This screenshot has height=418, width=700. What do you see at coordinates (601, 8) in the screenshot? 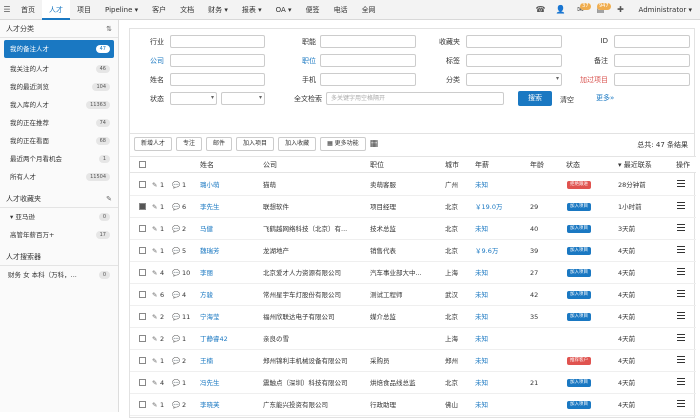
I see `calendar-icon: ▤947` at bounding box center [601, 8].